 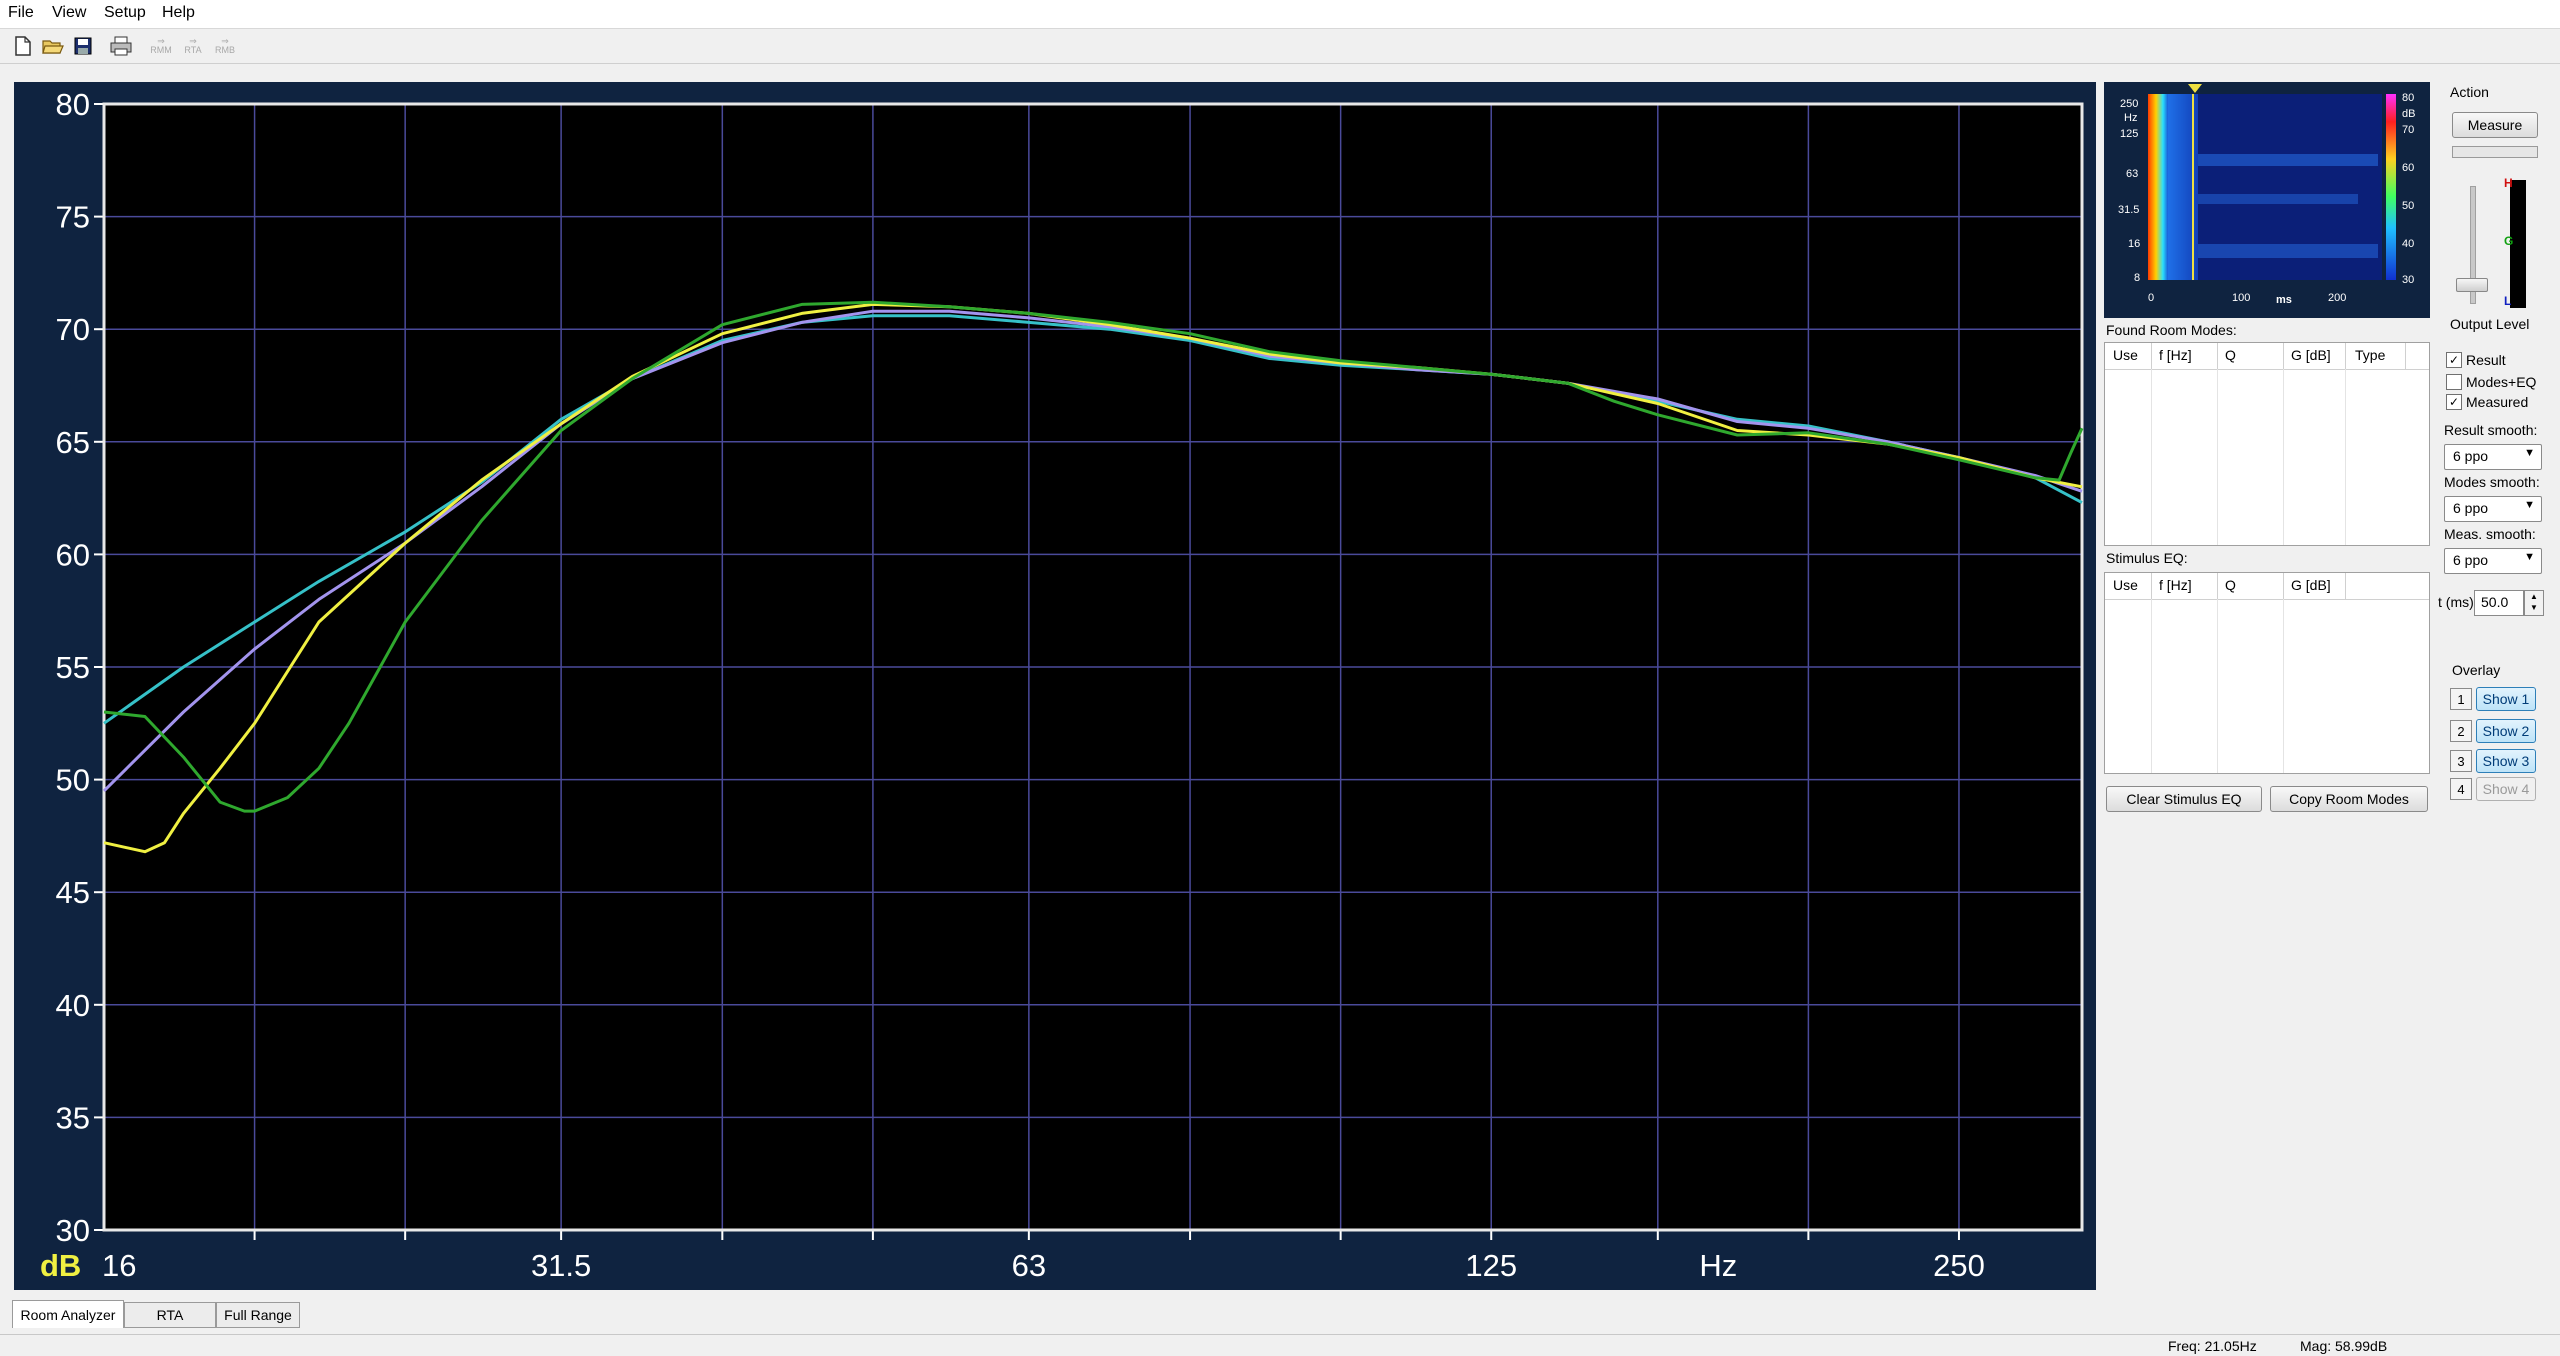 What do you see at coordinates (68, 1314) in the screenshot?
I see `tab-room-analyzer: Room Analyzer` at bounding box center [68, 1314].